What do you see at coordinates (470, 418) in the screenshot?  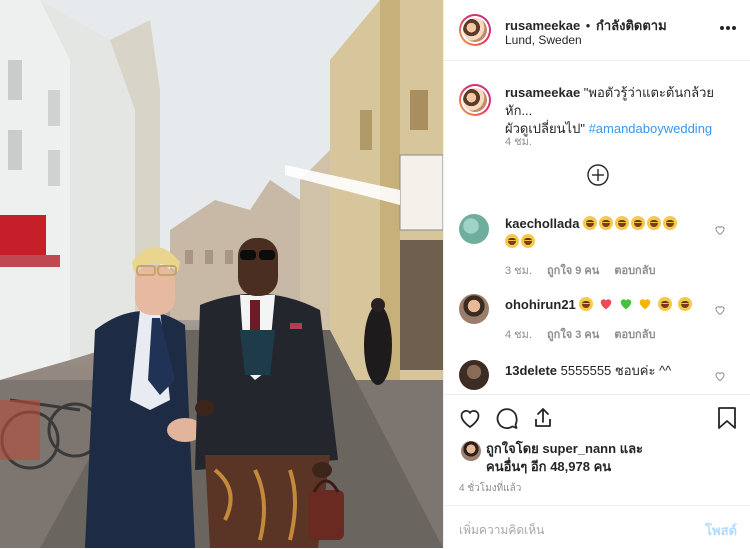 I see `heart-icon` at bounding box center [470, 418].